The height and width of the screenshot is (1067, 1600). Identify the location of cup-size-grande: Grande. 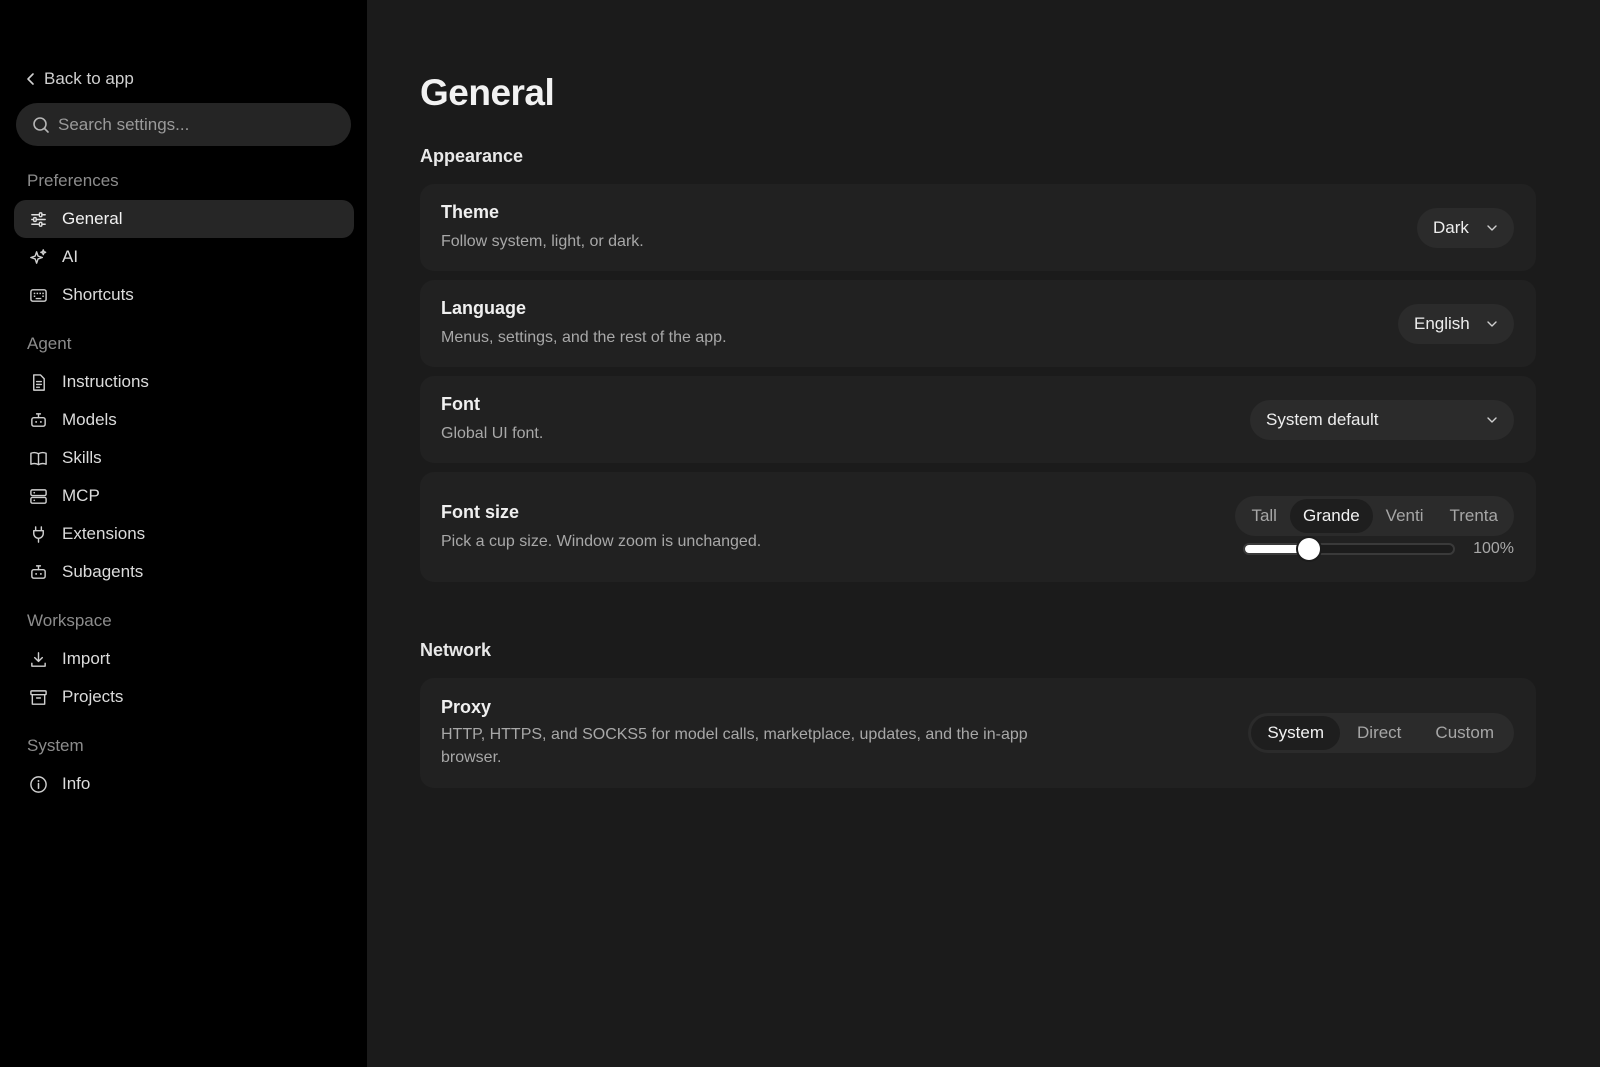
(1331, 516).